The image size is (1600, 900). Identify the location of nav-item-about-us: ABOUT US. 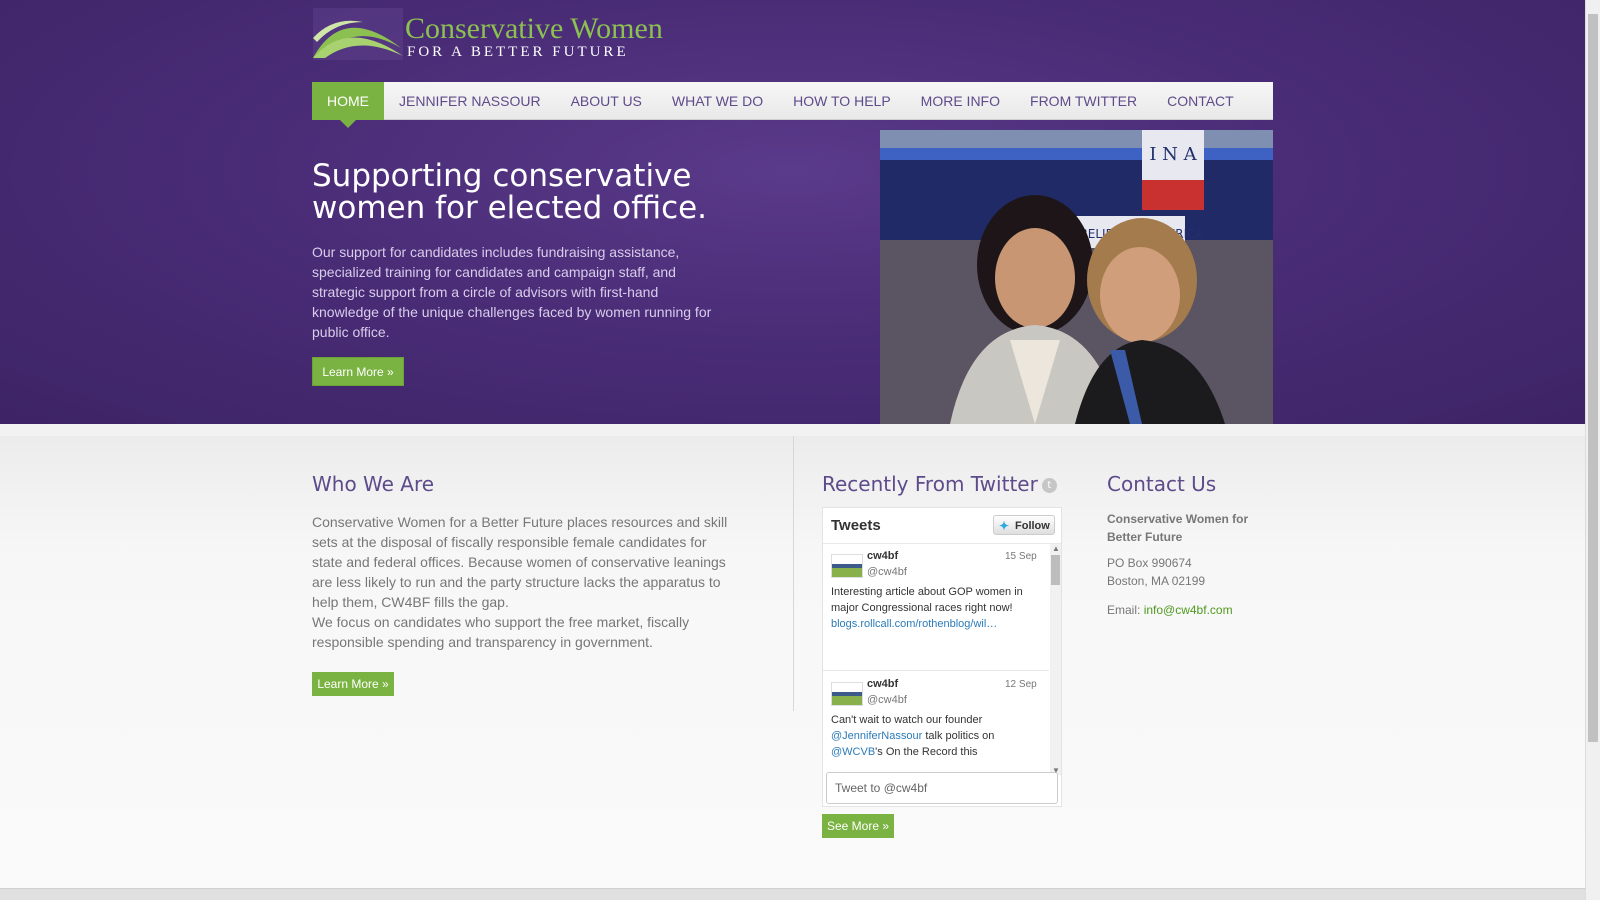
(606, 101).